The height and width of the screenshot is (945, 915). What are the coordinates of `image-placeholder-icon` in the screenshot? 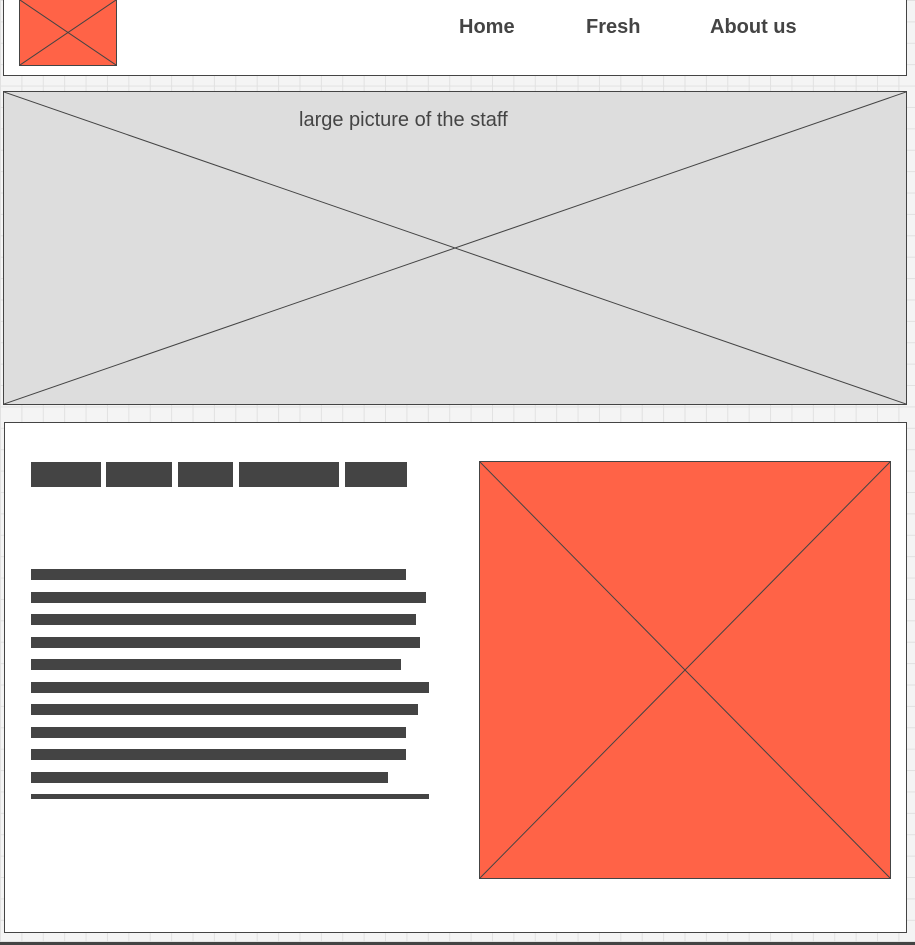 It's located at (68, 32).